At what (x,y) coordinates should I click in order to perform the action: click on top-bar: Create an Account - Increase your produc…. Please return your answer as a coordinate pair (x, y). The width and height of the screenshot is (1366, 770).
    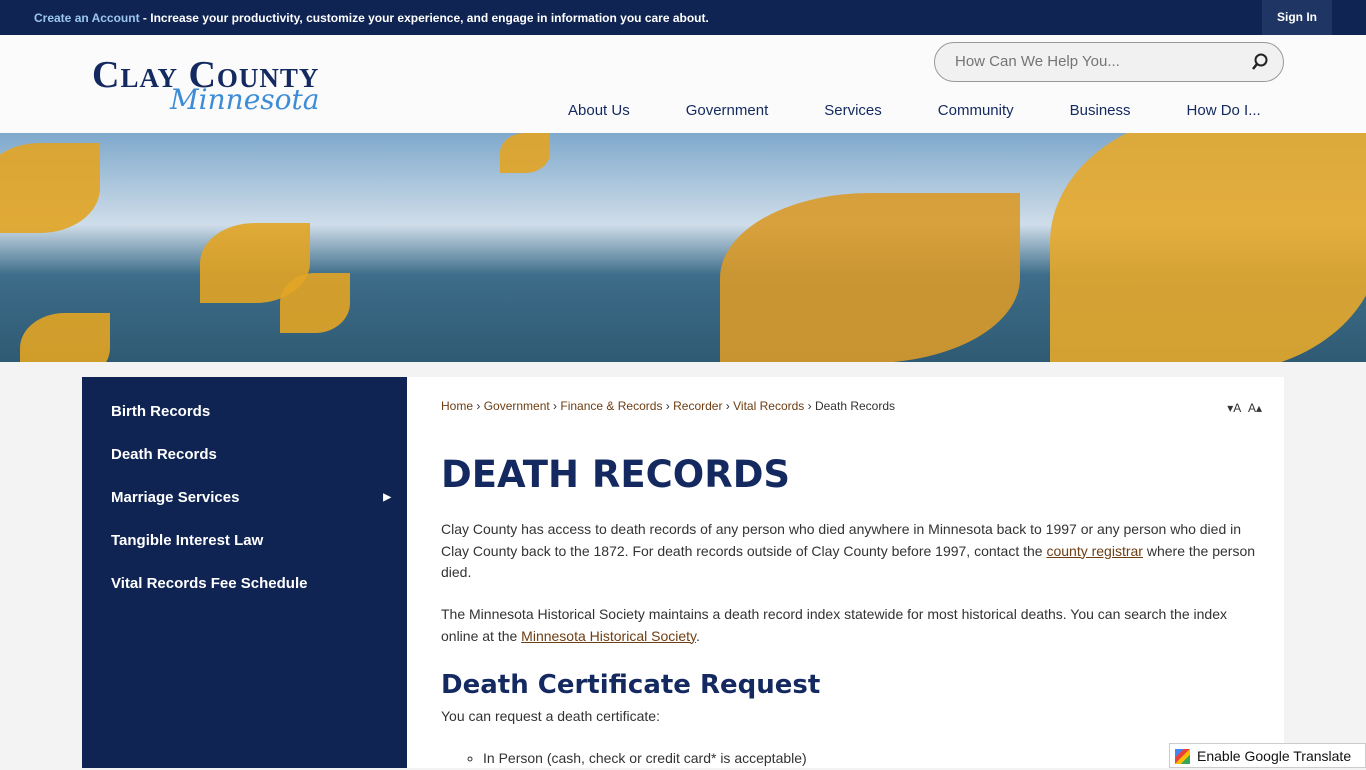
    Looking at the image, I should click on (683, 17).